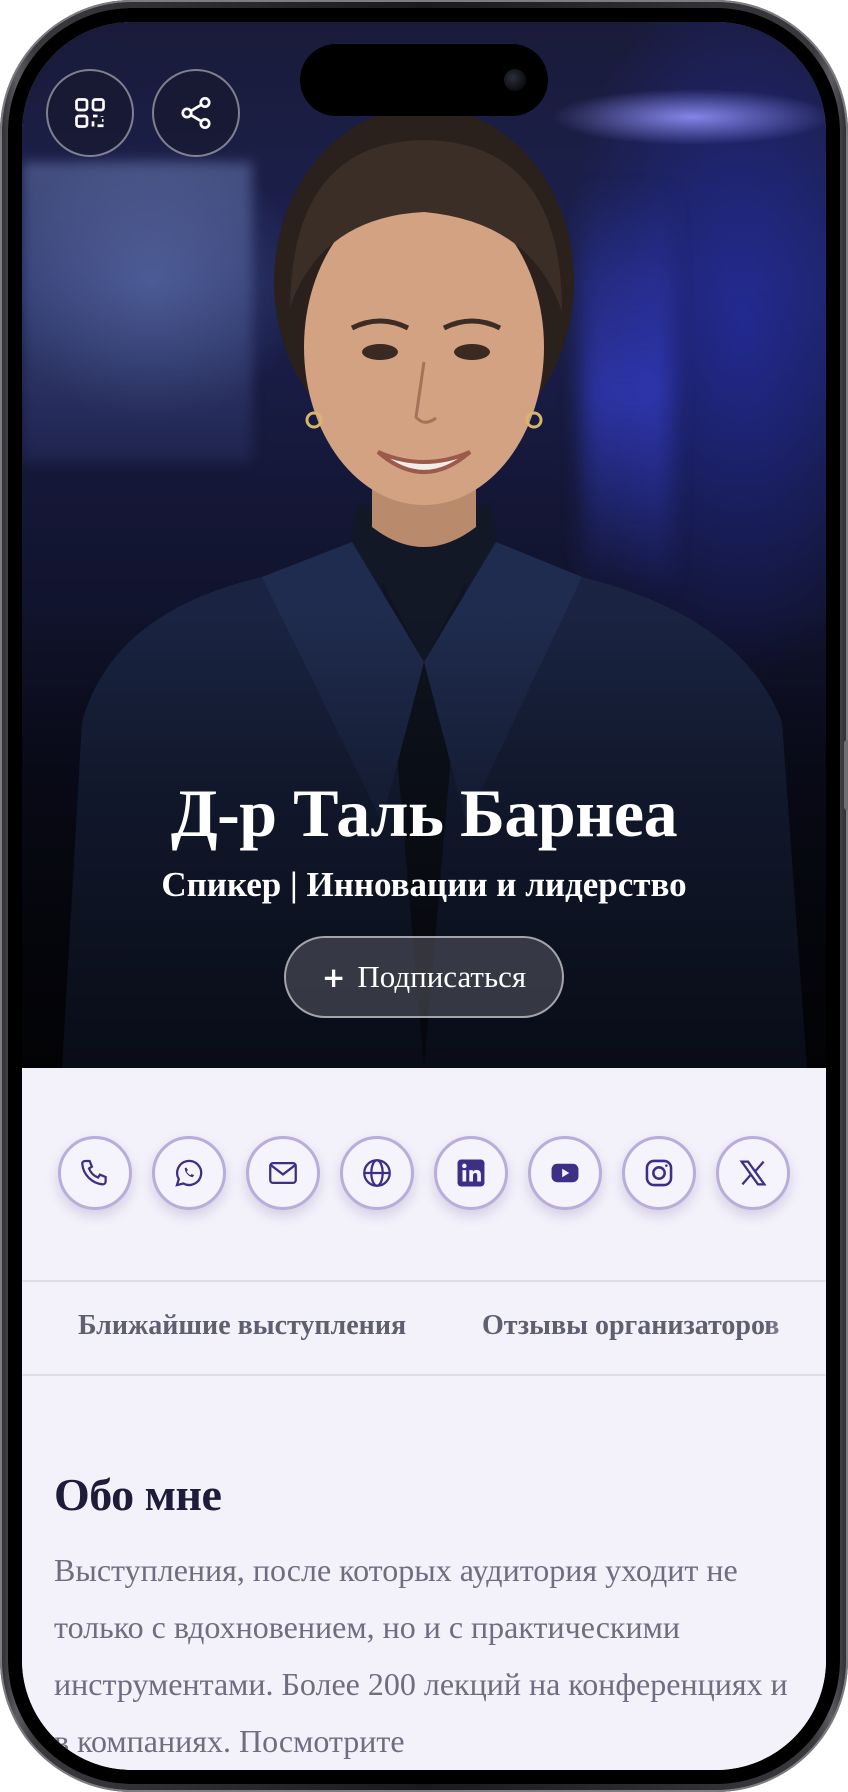 This screenshot has height=1792, width=848. I want to click on youtube-icon, so click(565, 1173).